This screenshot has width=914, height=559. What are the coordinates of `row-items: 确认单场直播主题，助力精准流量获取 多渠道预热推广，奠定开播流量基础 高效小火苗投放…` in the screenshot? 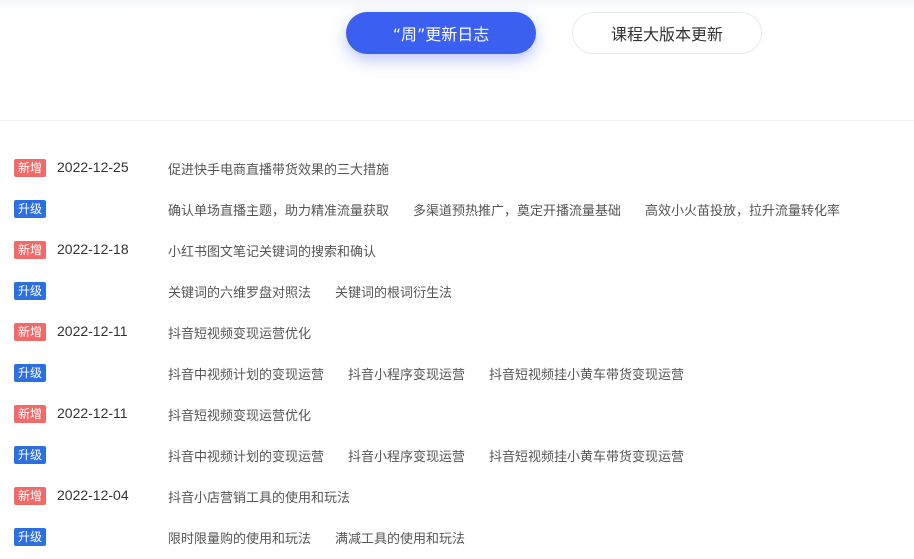 It's located at (516, 209).